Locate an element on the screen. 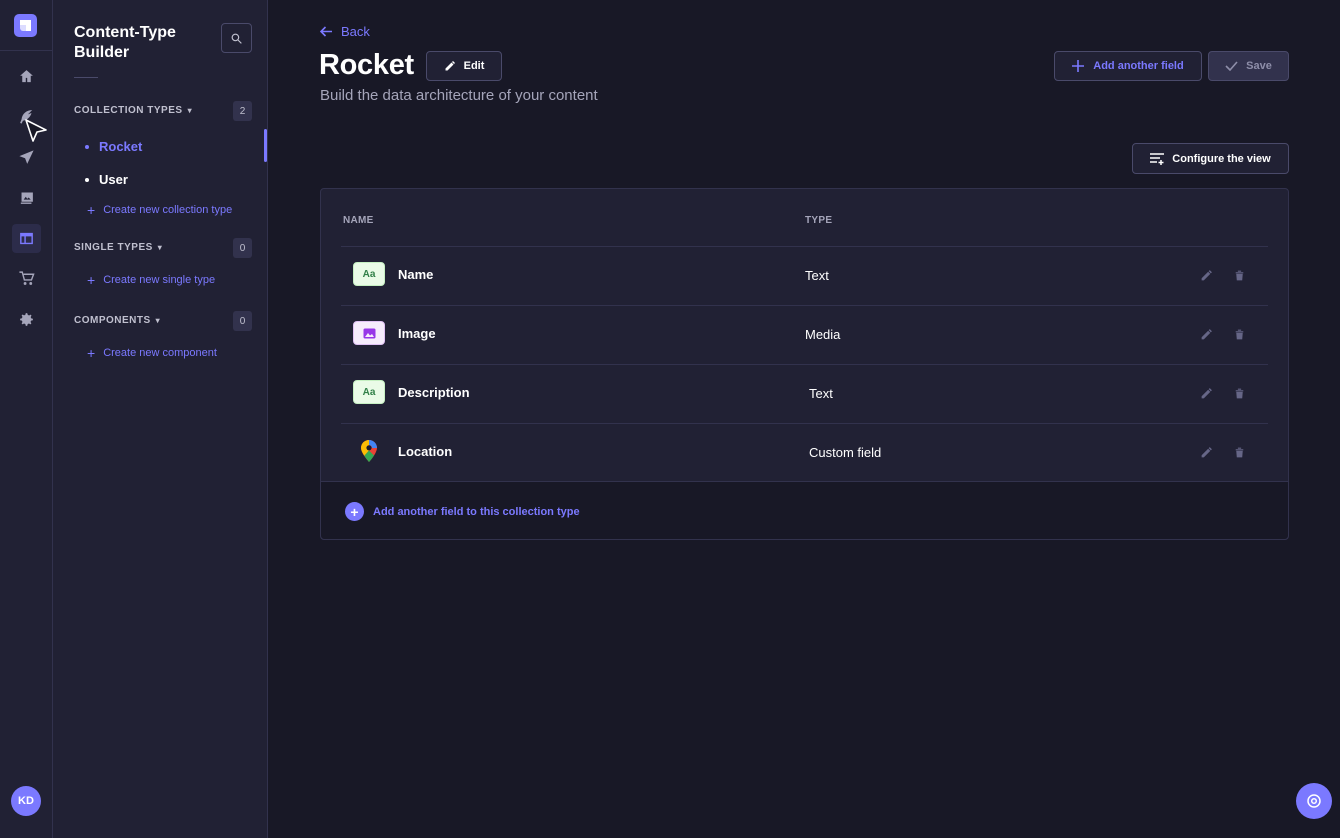  add-another-field-button: Add another field is located at coordinates (1128, 66).